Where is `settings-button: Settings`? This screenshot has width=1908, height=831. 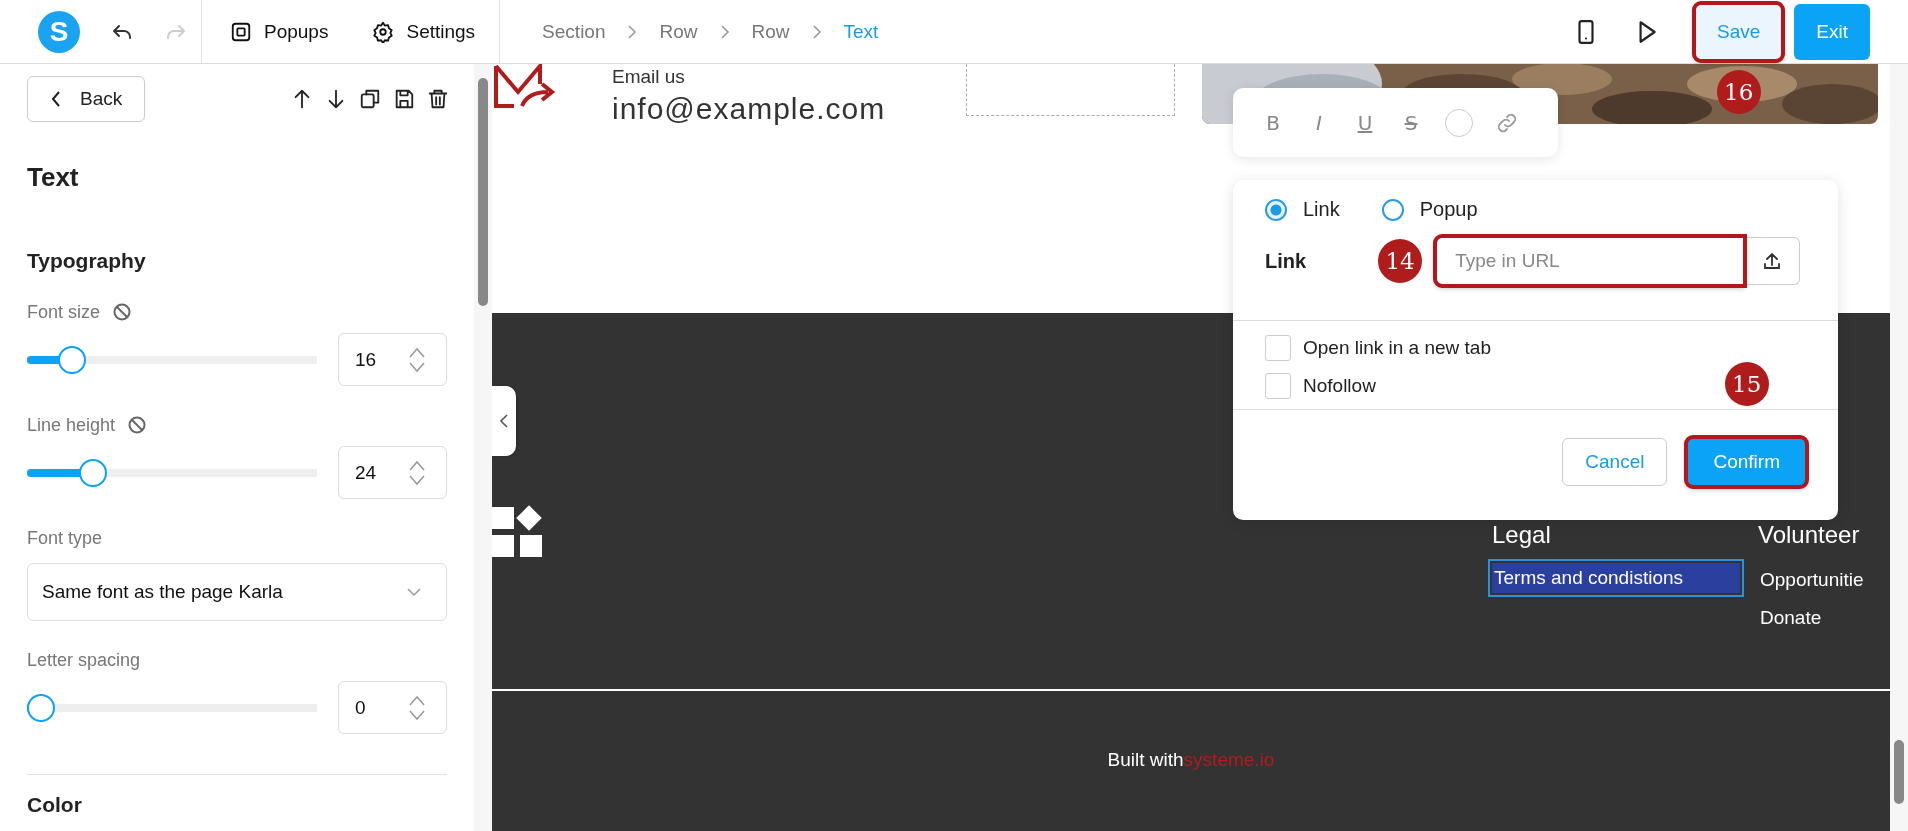 settings-button: Settings is located at coordinates (424, 31).